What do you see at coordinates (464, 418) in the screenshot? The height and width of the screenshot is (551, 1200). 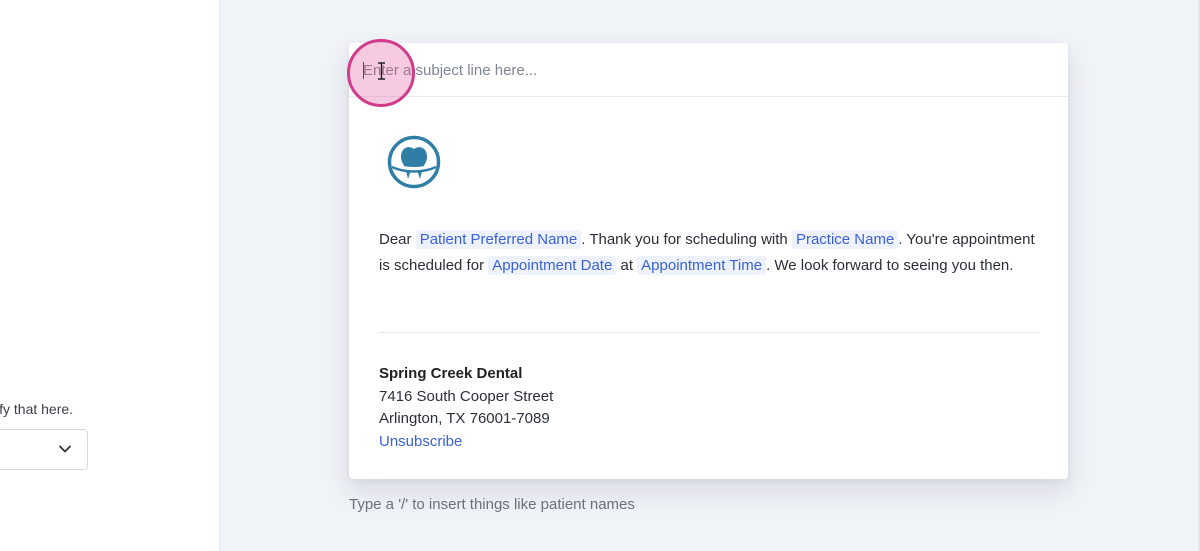 I see `footer-address-line2: Arlington, TX 76001-7089` at bounding box center [464, 418].